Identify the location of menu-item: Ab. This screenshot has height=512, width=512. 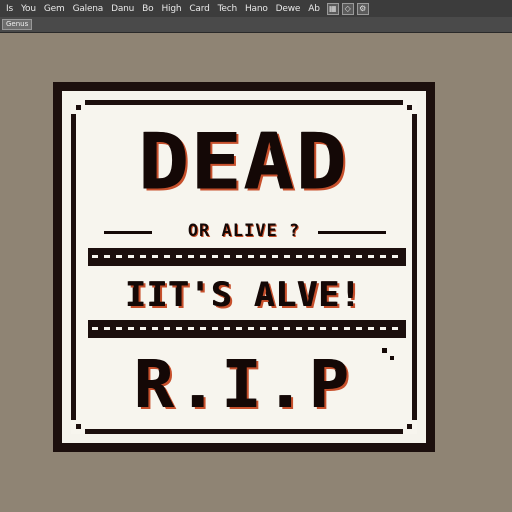
(313, 9).